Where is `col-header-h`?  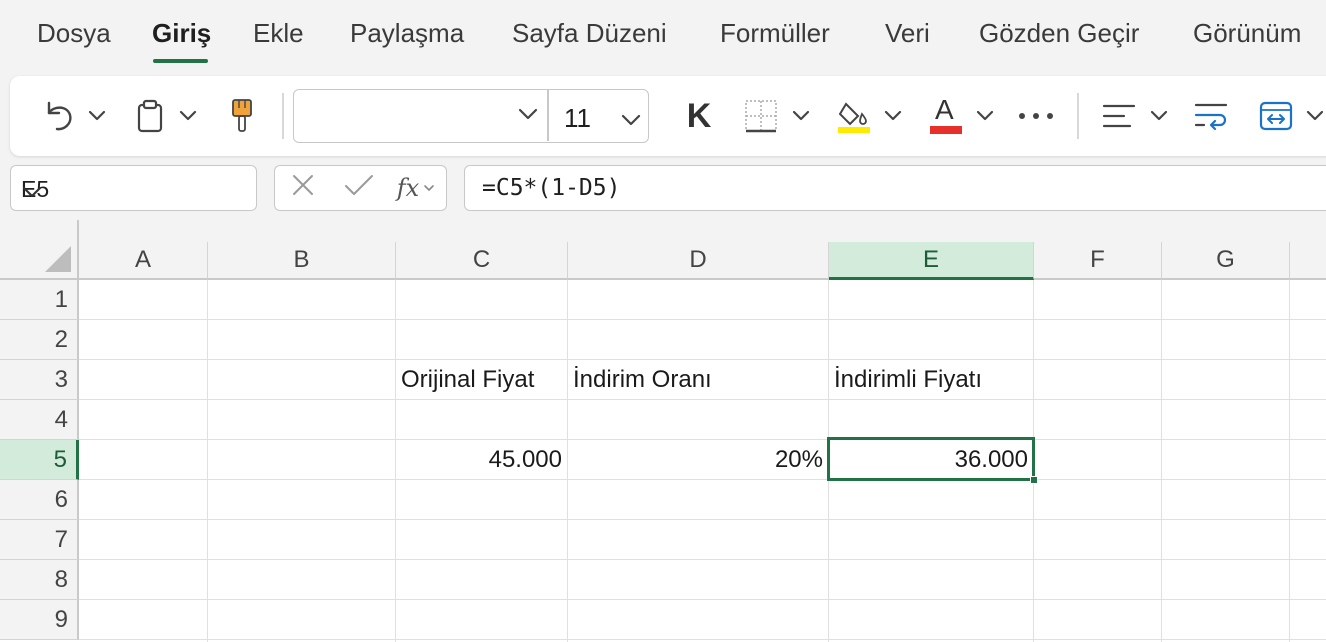 col-header-h is located at coordinates (1308, 261).